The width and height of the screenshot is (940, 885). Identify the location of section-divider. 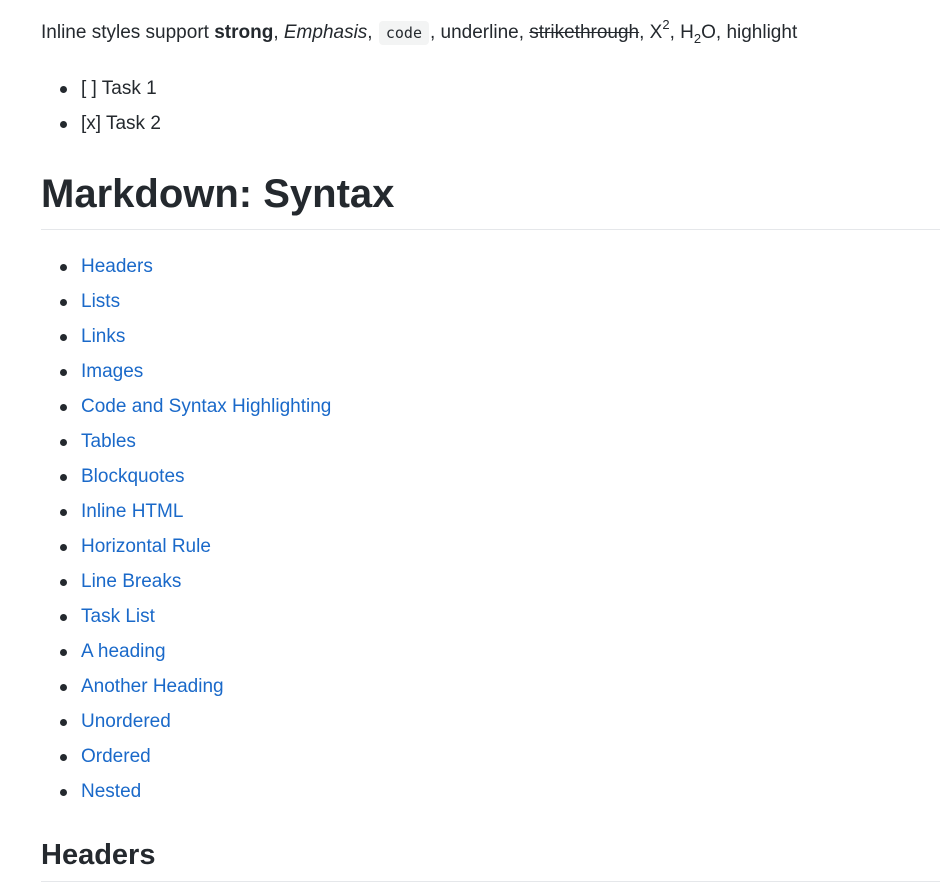
(490, 881).